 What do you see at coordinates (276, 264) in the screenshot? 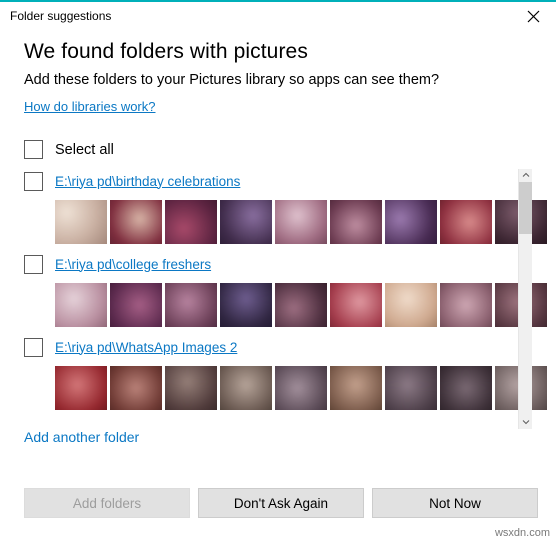
I see `folder-group-header: E:\riya pd\college freshers` at bounding box center [276, 264].